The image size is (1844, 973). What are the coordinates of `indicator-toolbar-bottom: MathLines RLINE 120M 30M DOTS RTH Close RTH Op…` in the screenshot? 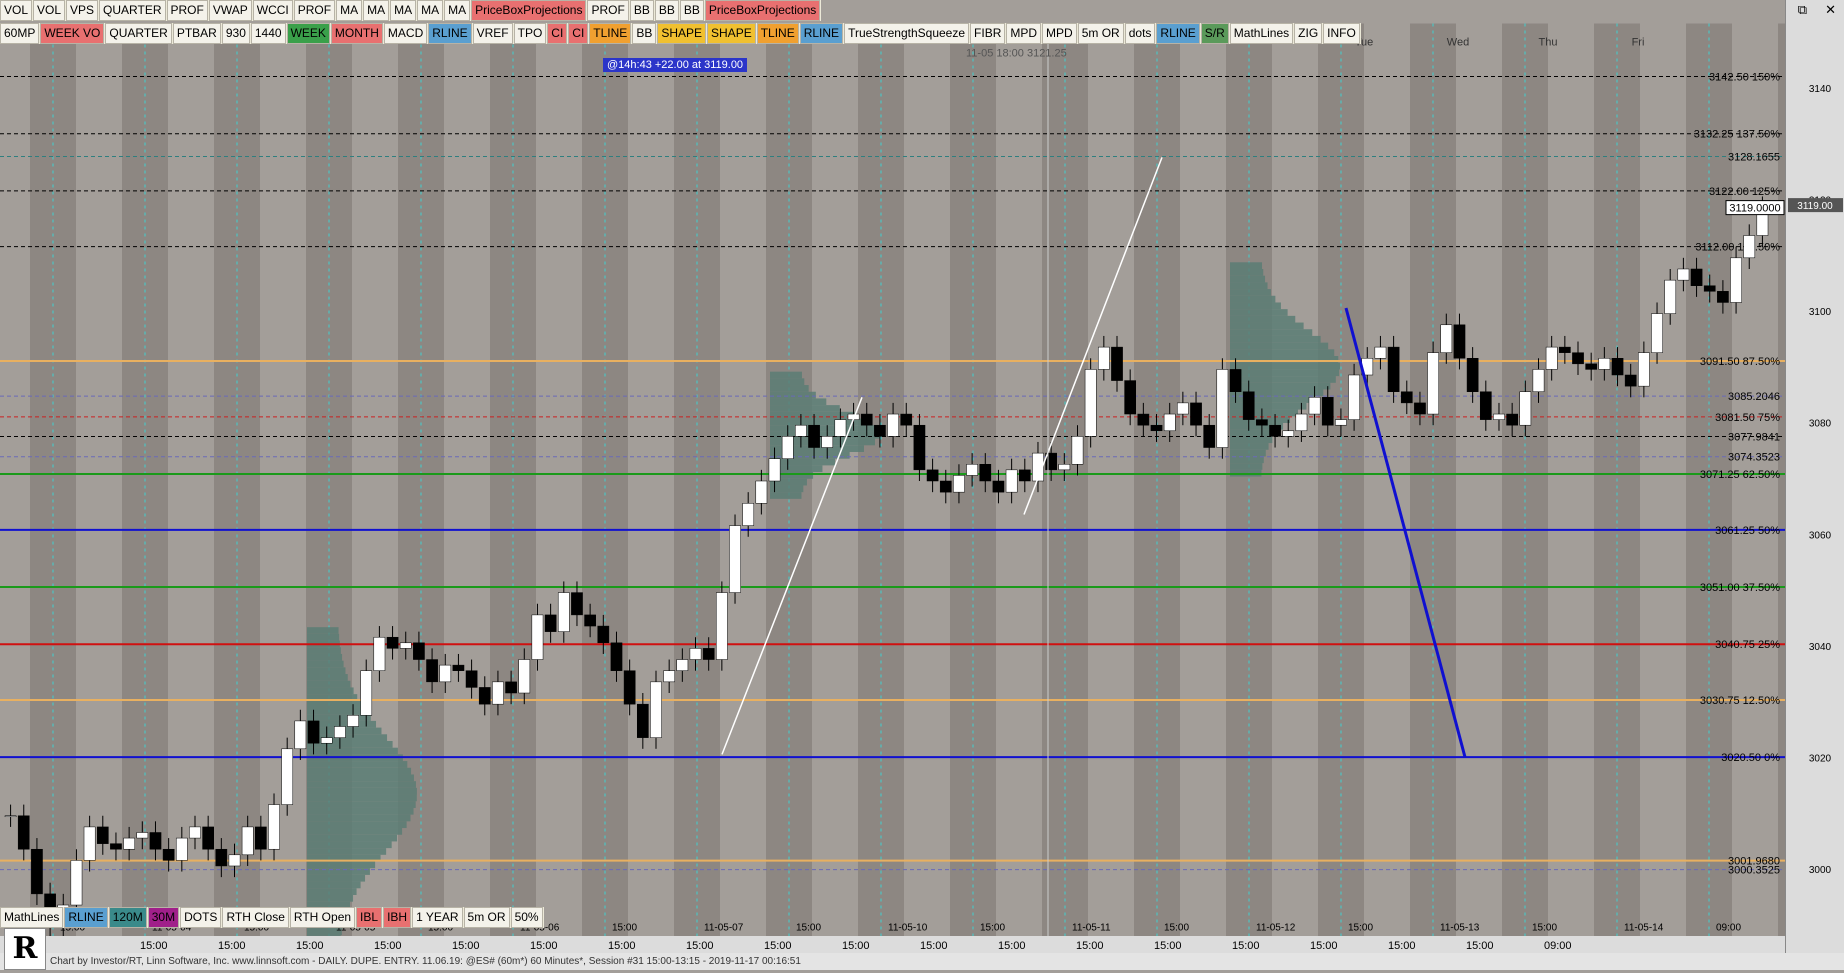 It's located at (272, 917).